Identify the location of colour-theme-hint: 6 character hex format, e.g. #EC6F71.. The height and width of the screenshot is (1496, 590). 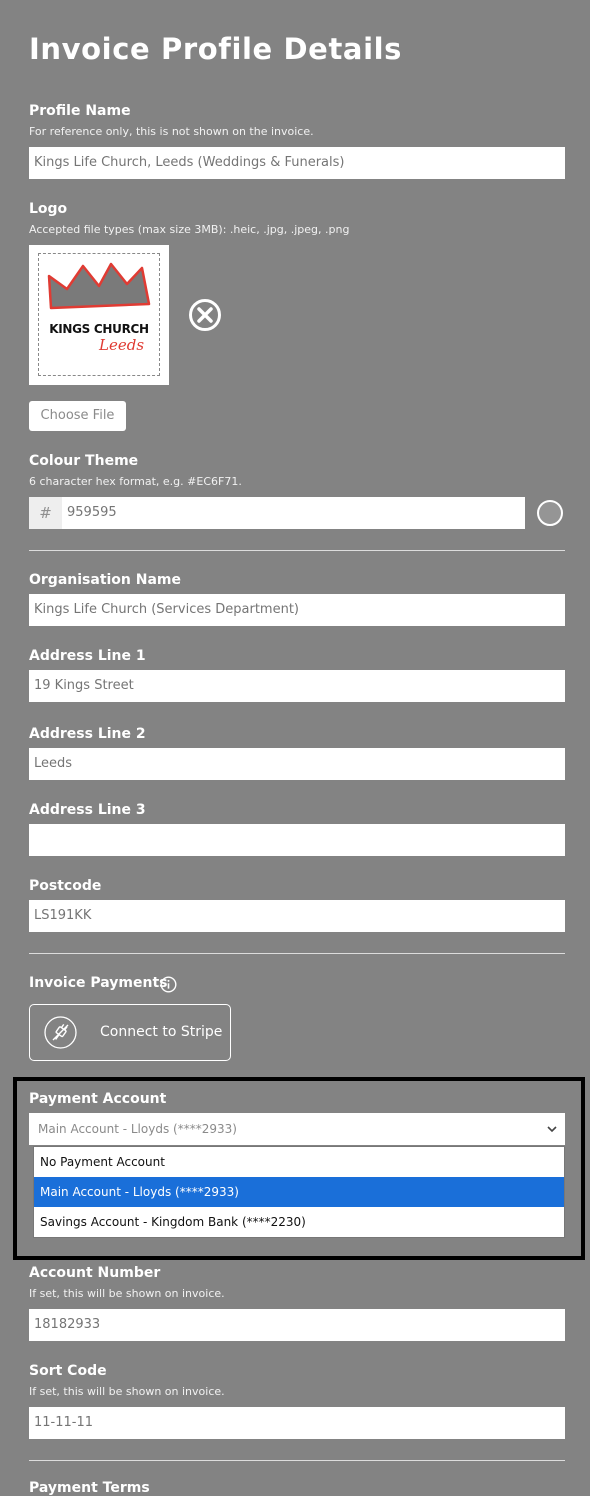
(135, 481).